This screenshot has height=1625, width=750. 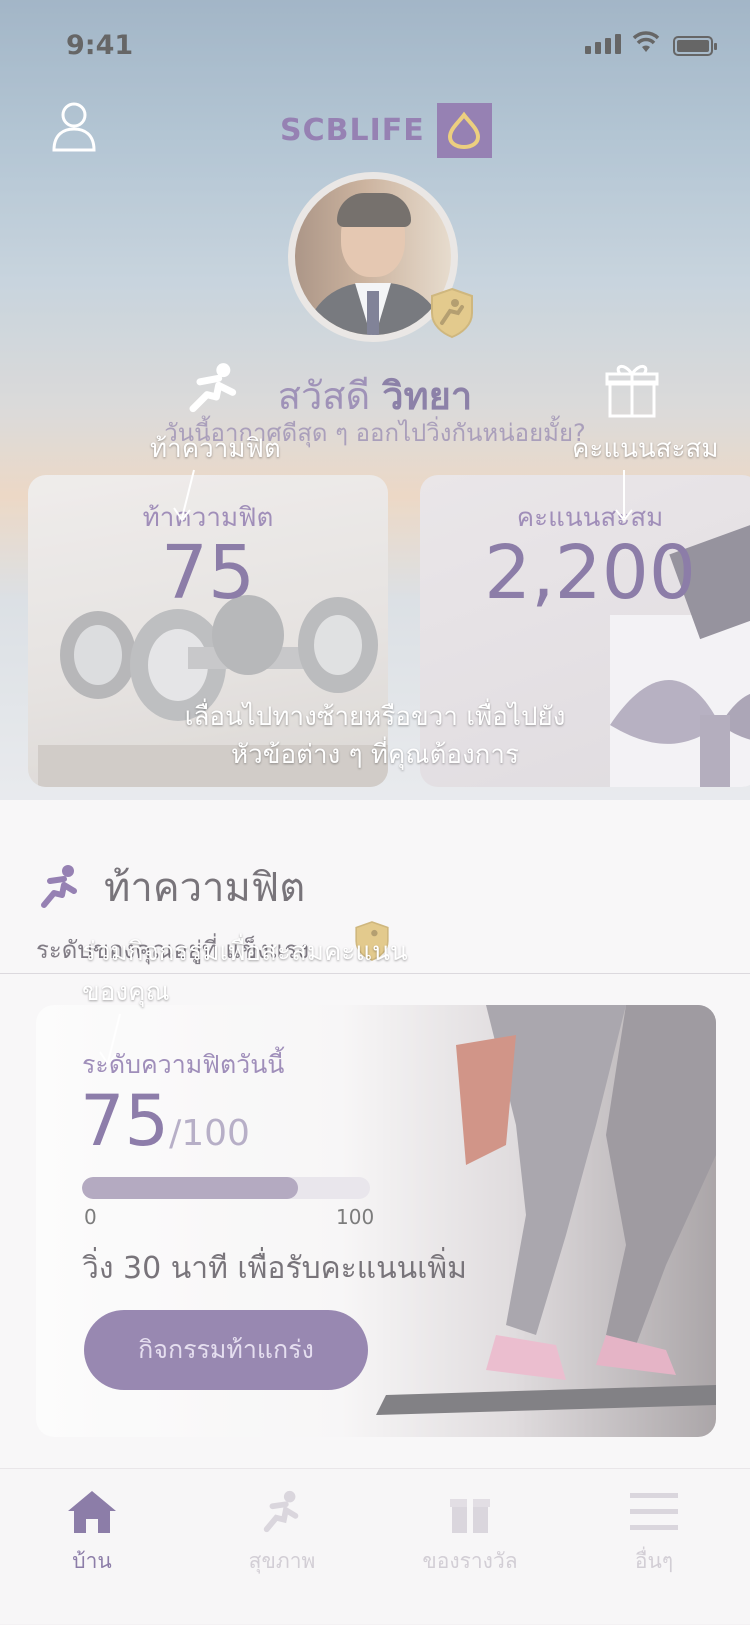 I want to click on running-legs-image, so click(x=546, y=1210).